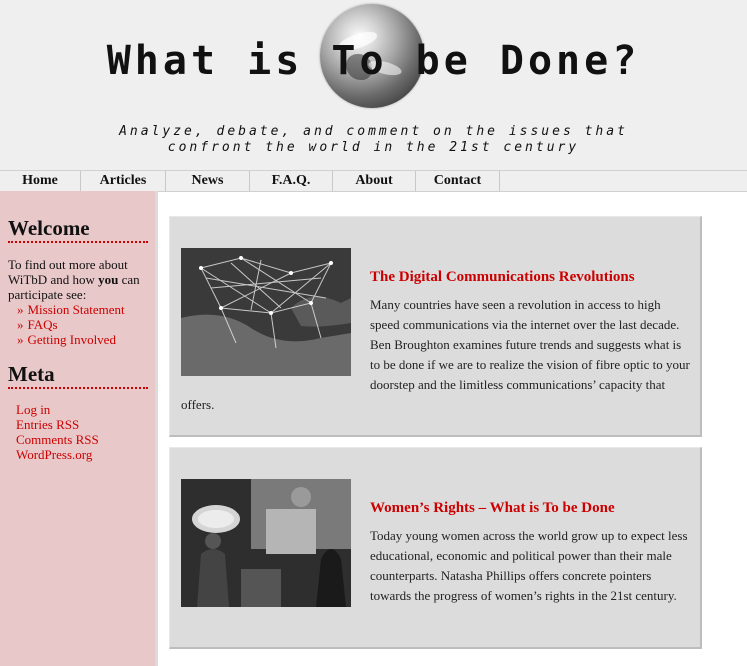 The height and width of the screenshot is (666, 747). Describe the element at coordinates (458, 181) in the screenshot. I see `nav-contact: Contact` at that location.